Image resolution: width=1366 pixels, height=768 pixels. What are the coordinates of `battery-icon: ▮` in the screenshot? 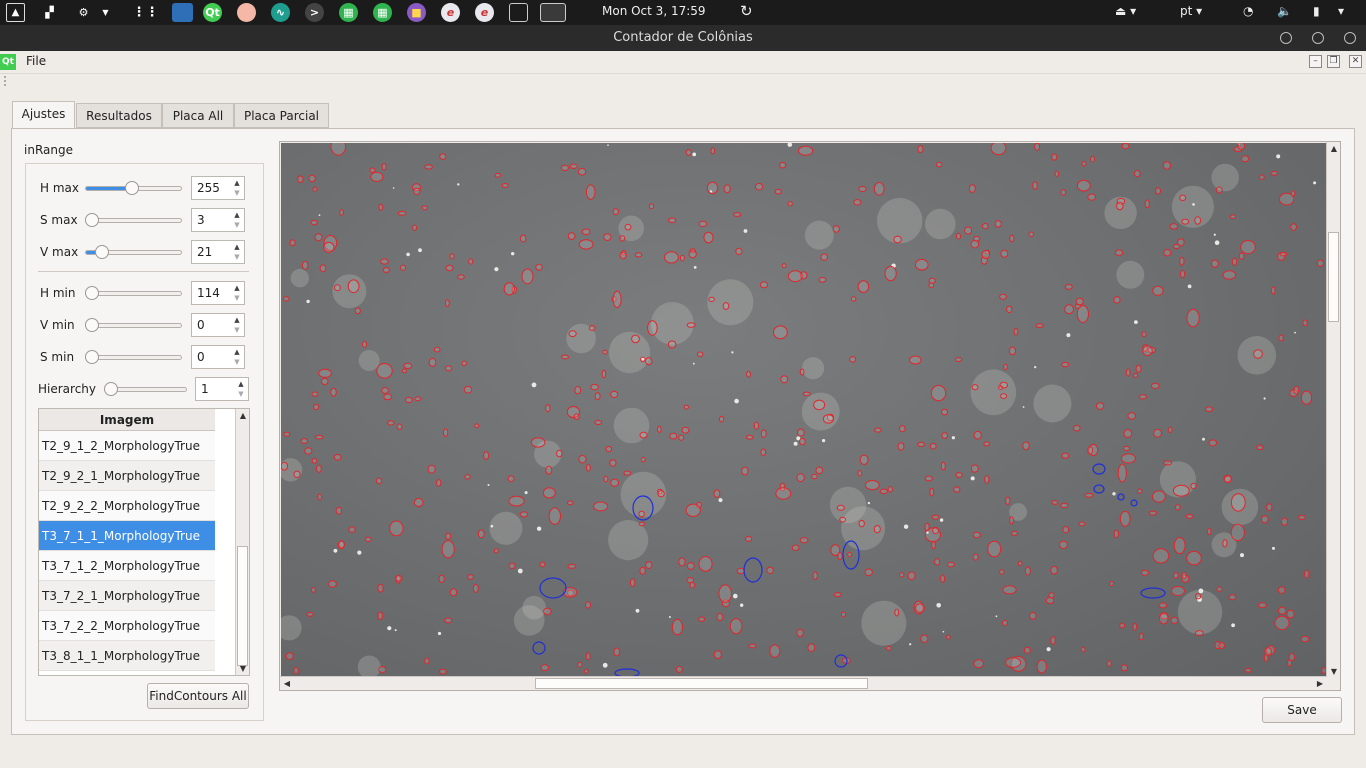 It's located at (1316, 11).